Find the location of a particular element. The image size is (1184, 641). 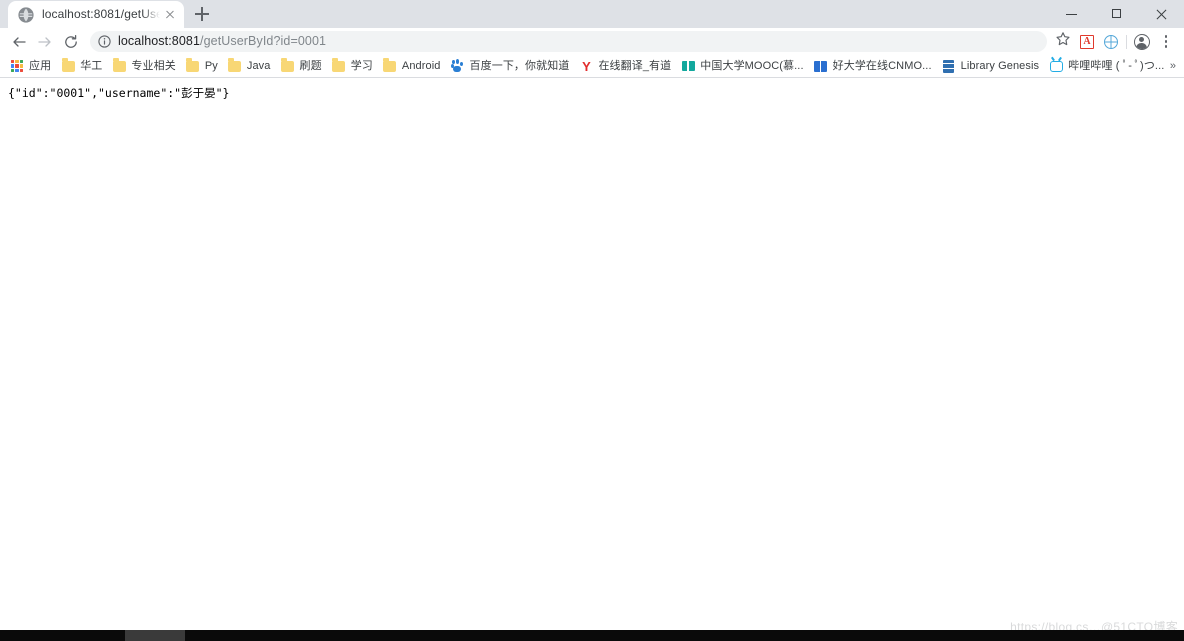

globe-icon is located at coordinates (26, 14).